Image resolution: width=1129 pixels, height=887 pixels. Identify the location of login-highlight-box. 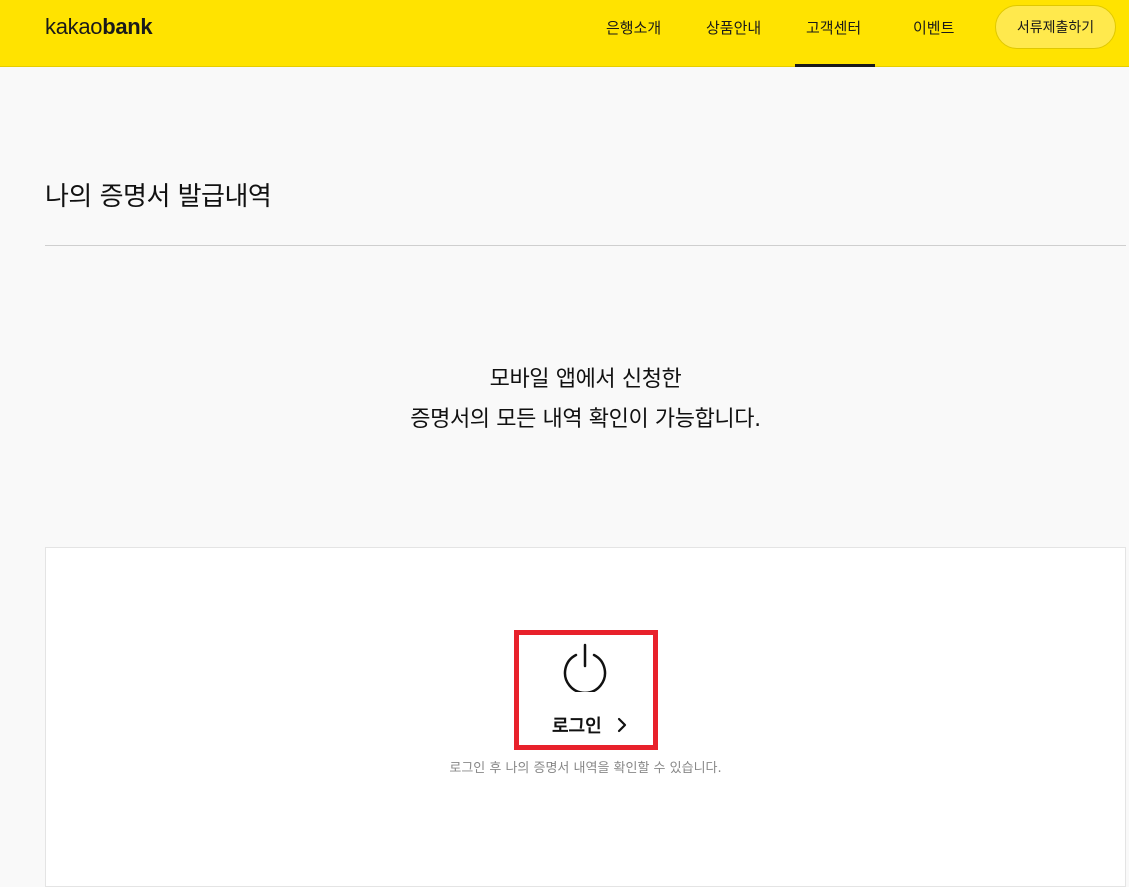
(586, 690).